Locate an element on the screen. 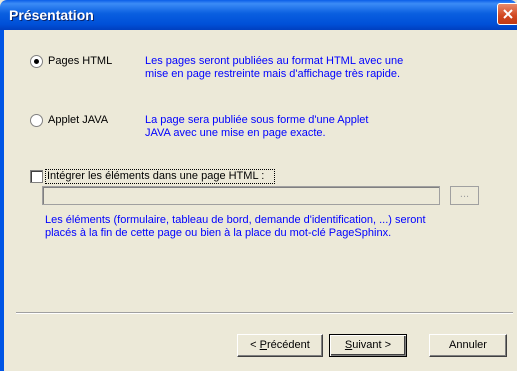 The width and height of the screenshot is (517, 371). integrate-checkbox is located at coordinates (36, 176).